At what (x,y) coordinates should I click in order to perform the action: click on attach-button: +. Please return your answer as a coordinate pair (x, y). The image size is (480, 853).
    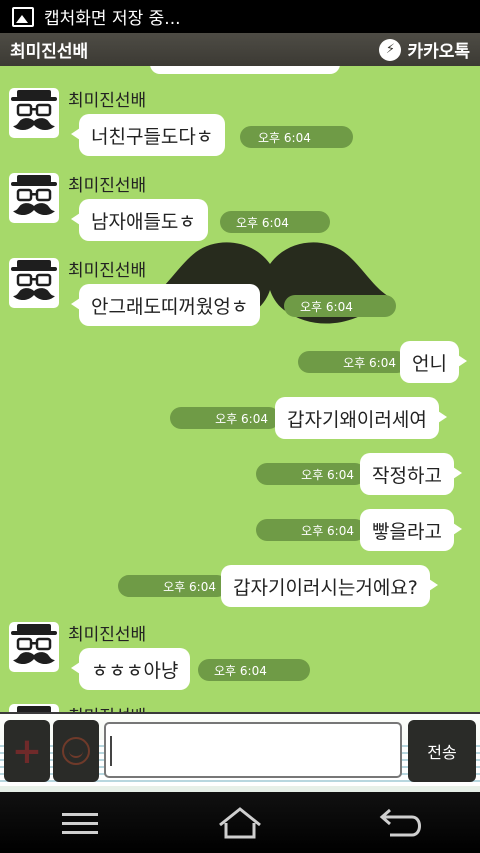
    Looking at the image, I should click on (27, 751).